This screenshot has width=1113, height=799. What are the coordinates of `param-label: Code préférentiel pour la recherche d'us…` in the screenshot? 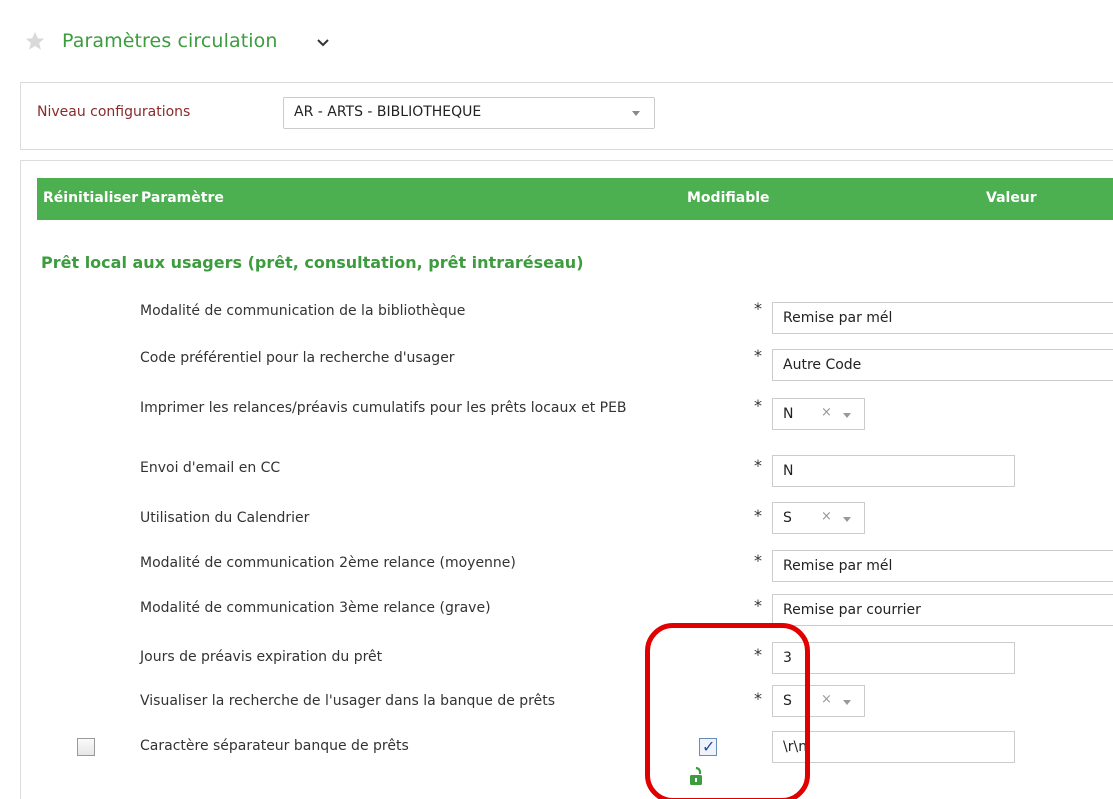 It's located at (297, 358).